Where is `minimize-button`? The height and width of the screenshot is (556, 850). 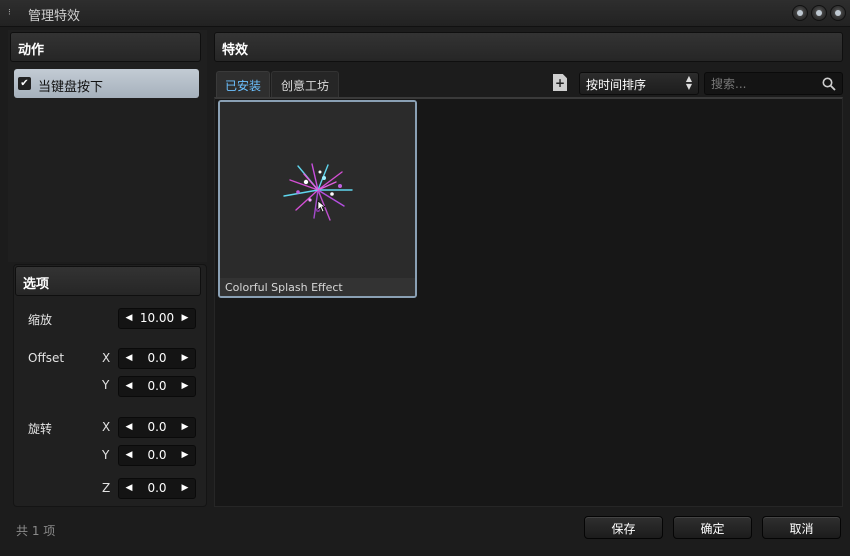
minimize-button is located at coordinates (800, 13).